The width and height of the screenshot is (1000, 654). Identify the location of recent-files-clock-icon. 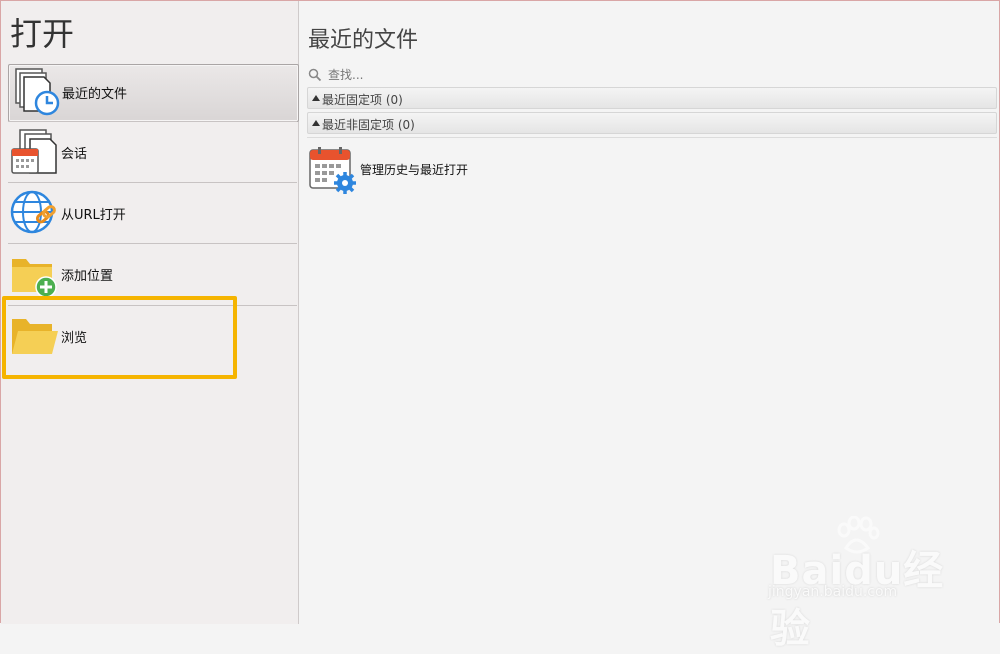
(37, 92).